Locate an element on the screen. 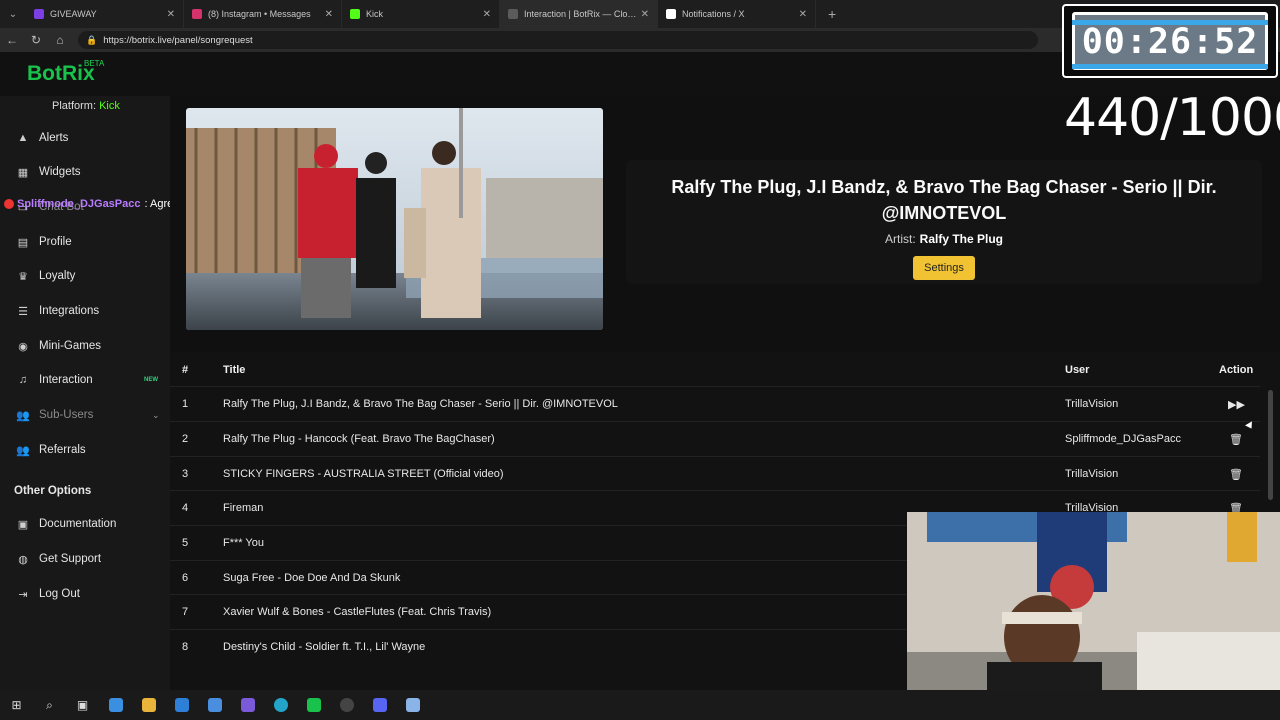  tab-label: Notifications / X is located at coordinates (713, 14).